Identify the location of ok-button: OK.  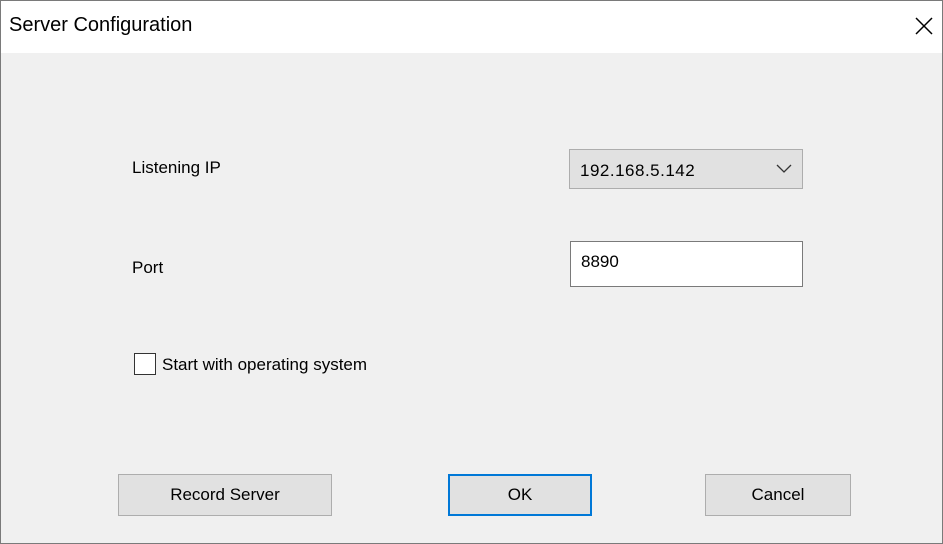
(520, 495).